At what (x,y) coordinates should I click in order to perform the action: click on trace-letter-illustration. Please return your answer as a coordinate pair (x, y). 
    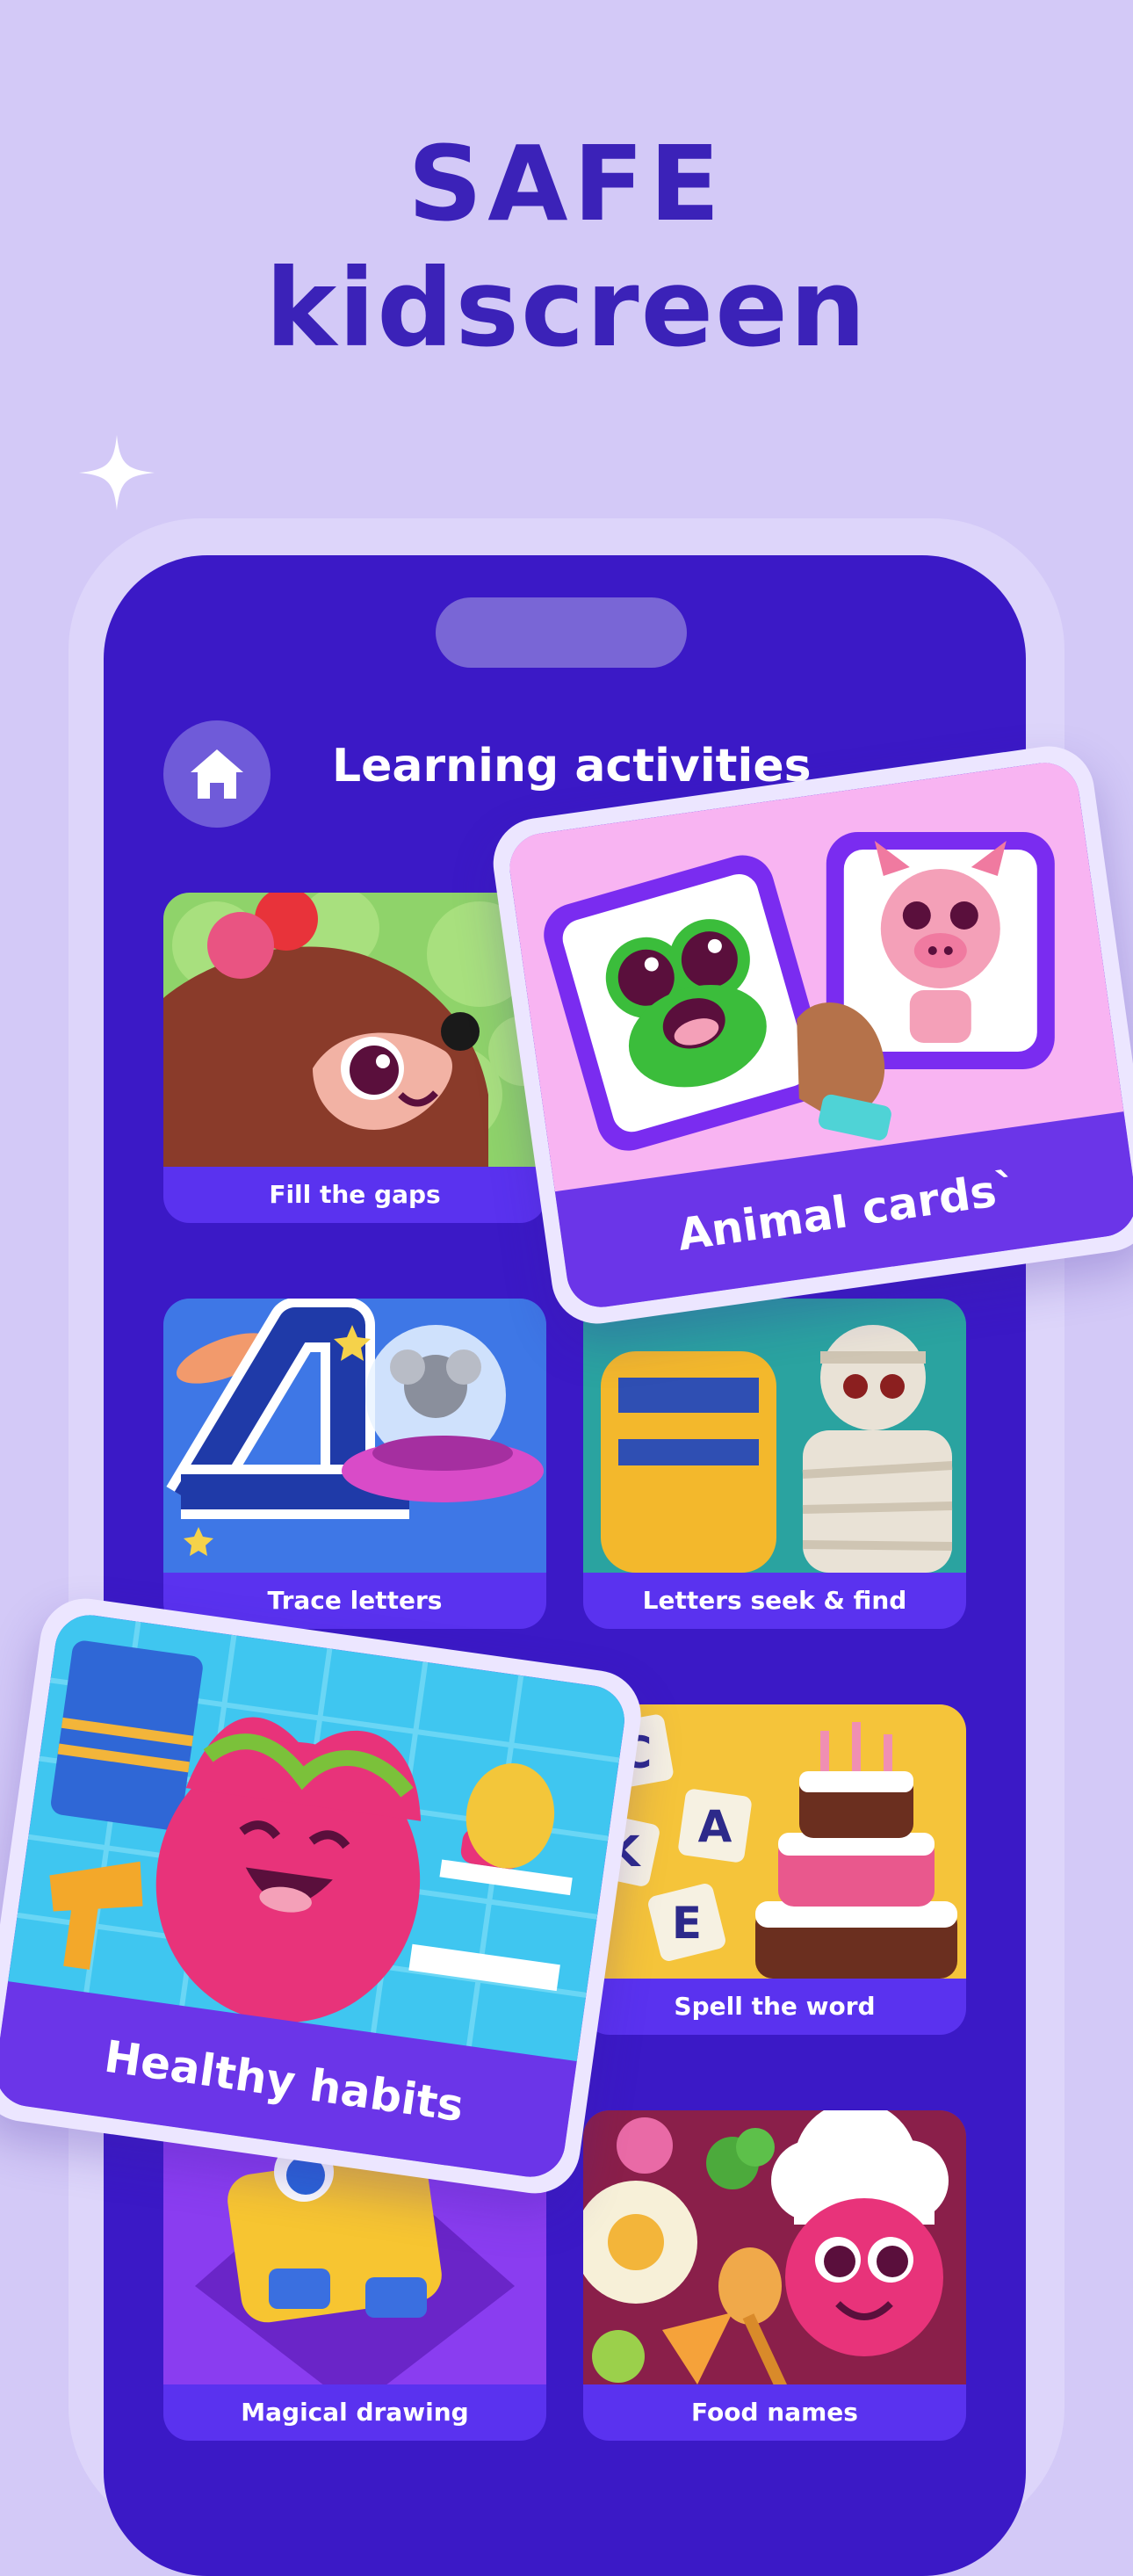
    Looking at the image, I should click on (354, 1436).